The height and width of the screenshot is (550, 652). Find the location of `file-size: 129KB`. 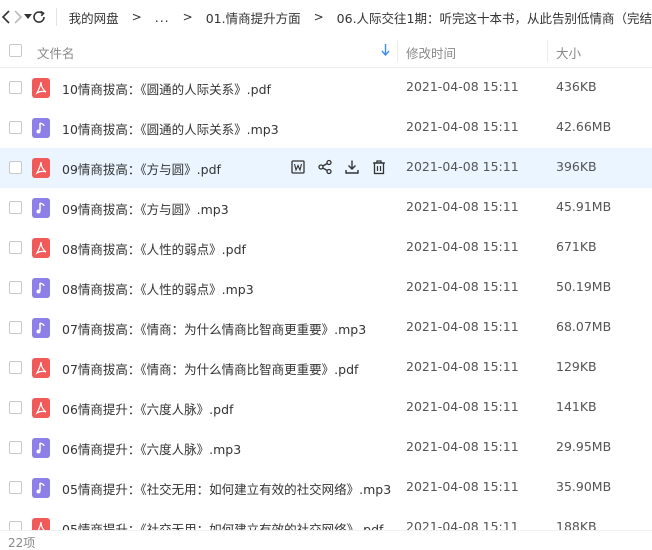

file-size: 129KB is located at coordinates (576, 366).